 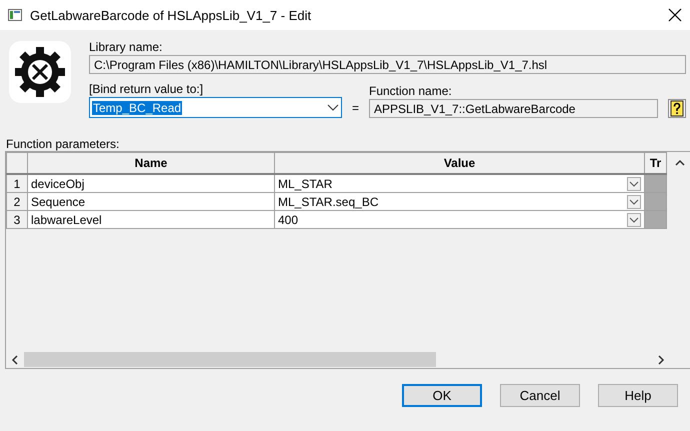 I want to click on scroll-right-icon, so click(x=661, y=359).